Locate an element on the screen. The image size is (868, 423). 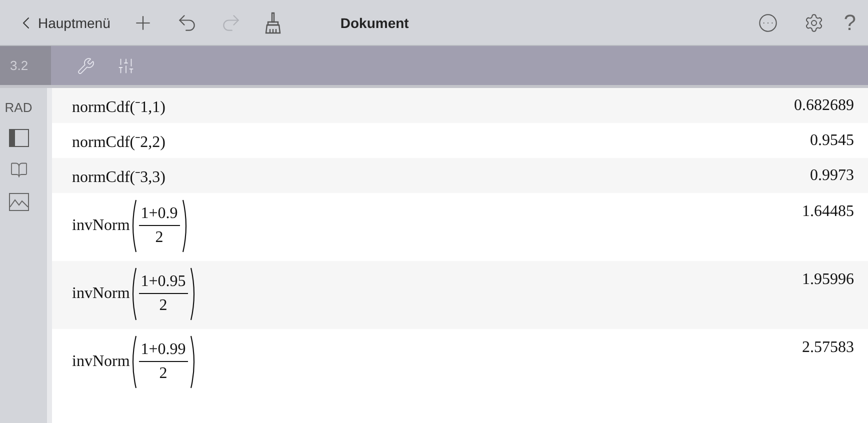
layout-icon is located at coordinates (18, 138).